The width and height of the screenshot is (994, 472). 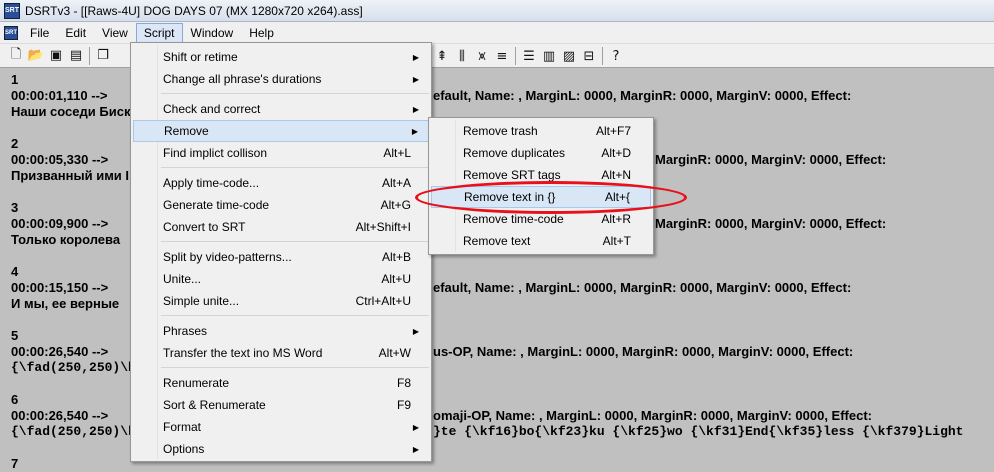 I want to click on entry-text: Наши соседи Биск, so click(x=71, y=111).